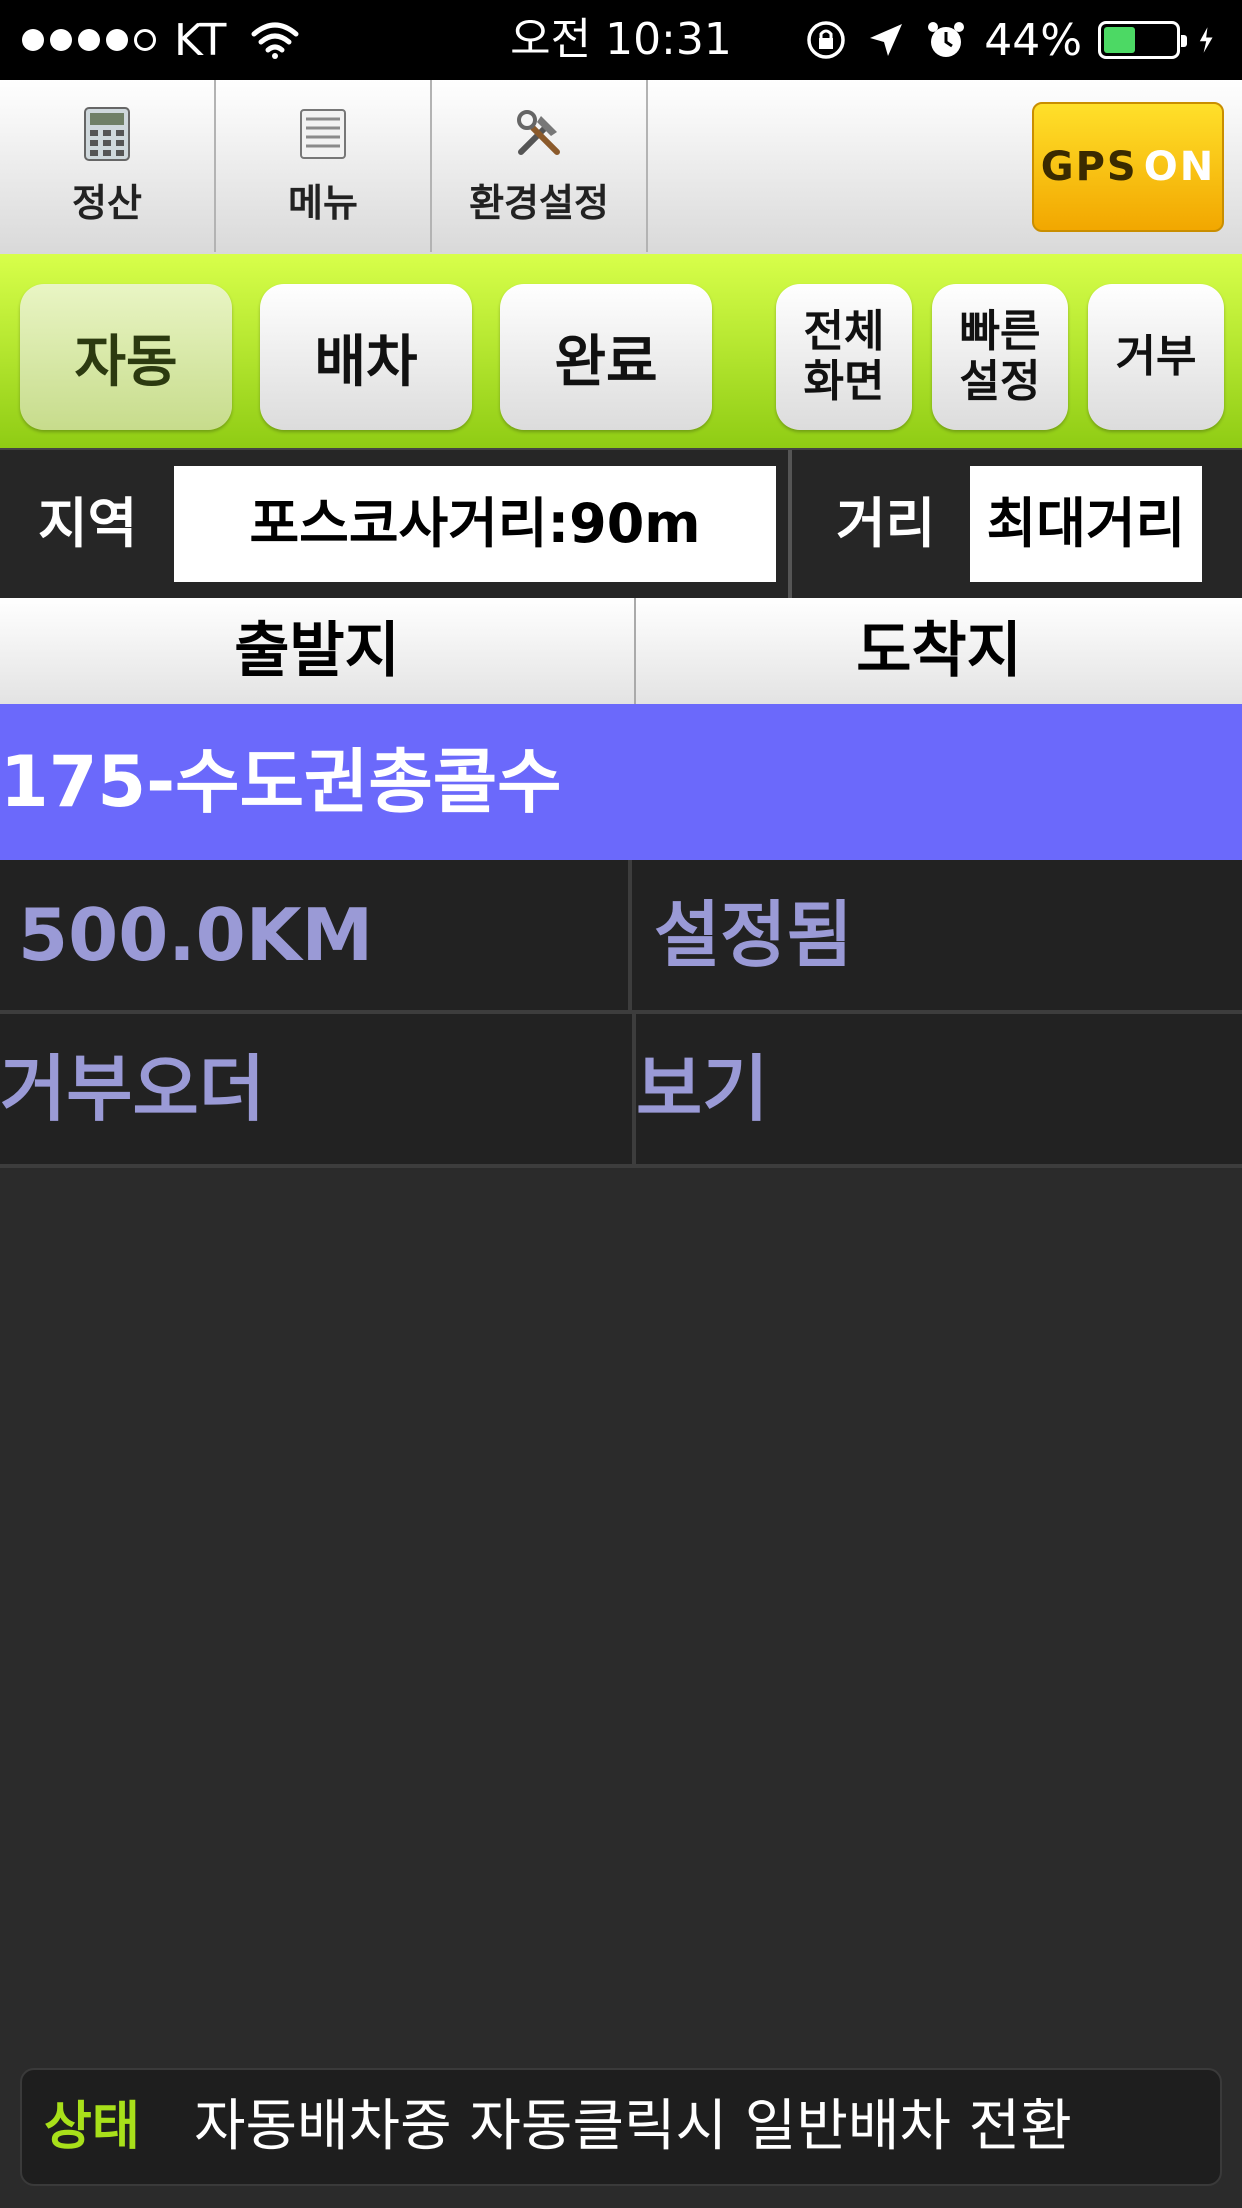 The image size is (1242, 2208). Describe the element at coordinates (323, 202) in the screenshot. I see `menu-label: 메뉴` at that location.